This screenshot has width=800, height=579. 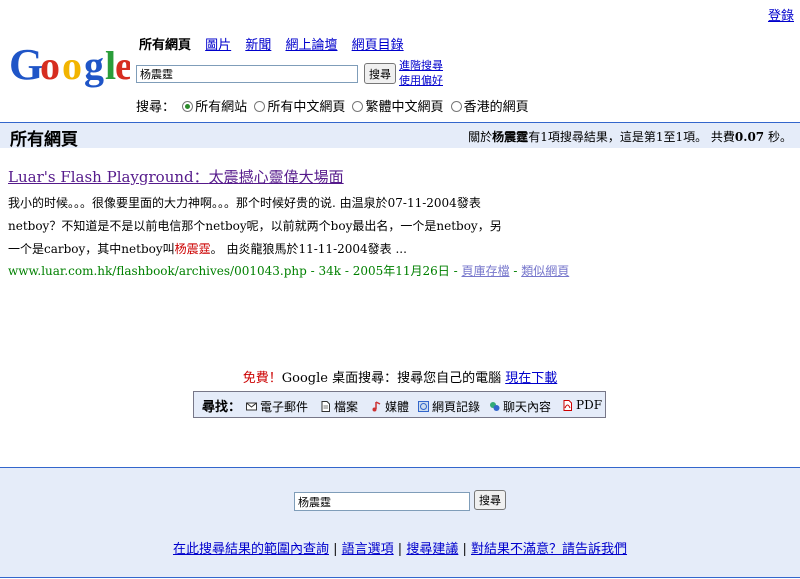 What do you see at coordinates (582, 405) in the screenshot?
I see `find-pdf: PDF` at bounding box center [582, 405].